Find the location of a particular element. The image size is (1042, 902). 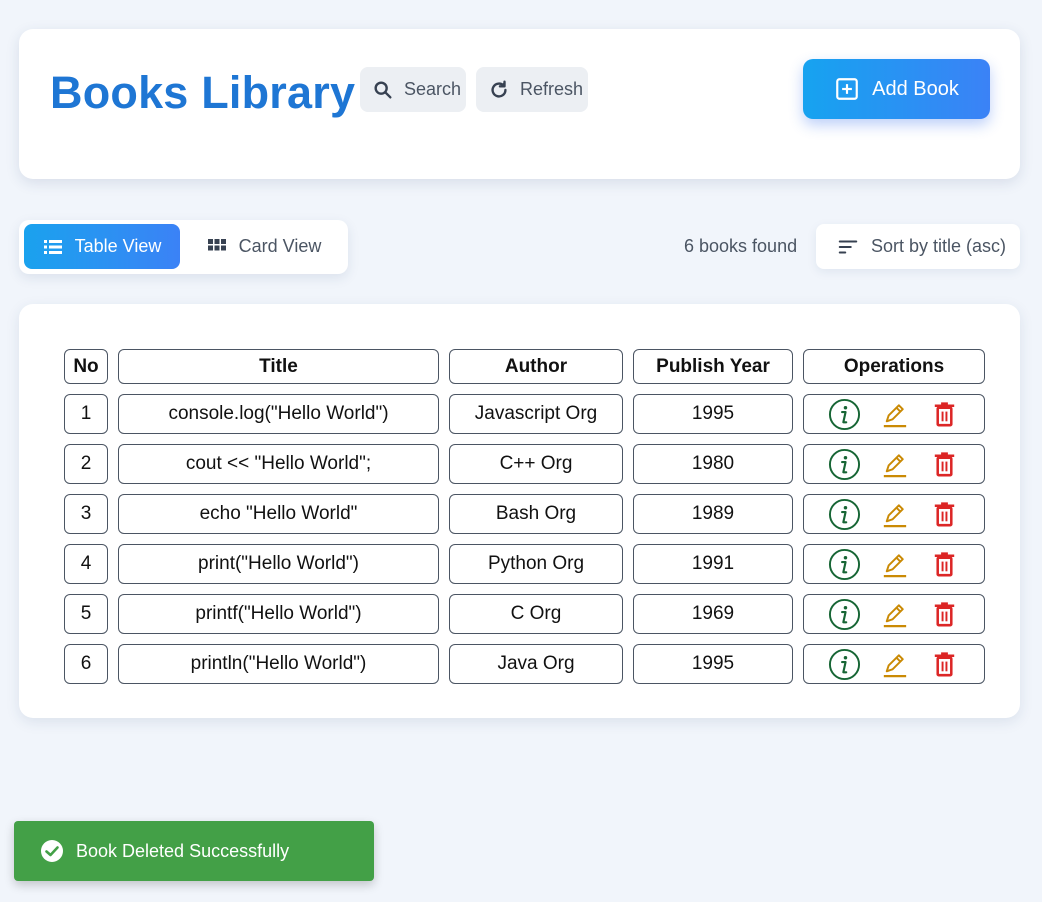

cell-author: Javascript Org is located at coordinates (536, 414).